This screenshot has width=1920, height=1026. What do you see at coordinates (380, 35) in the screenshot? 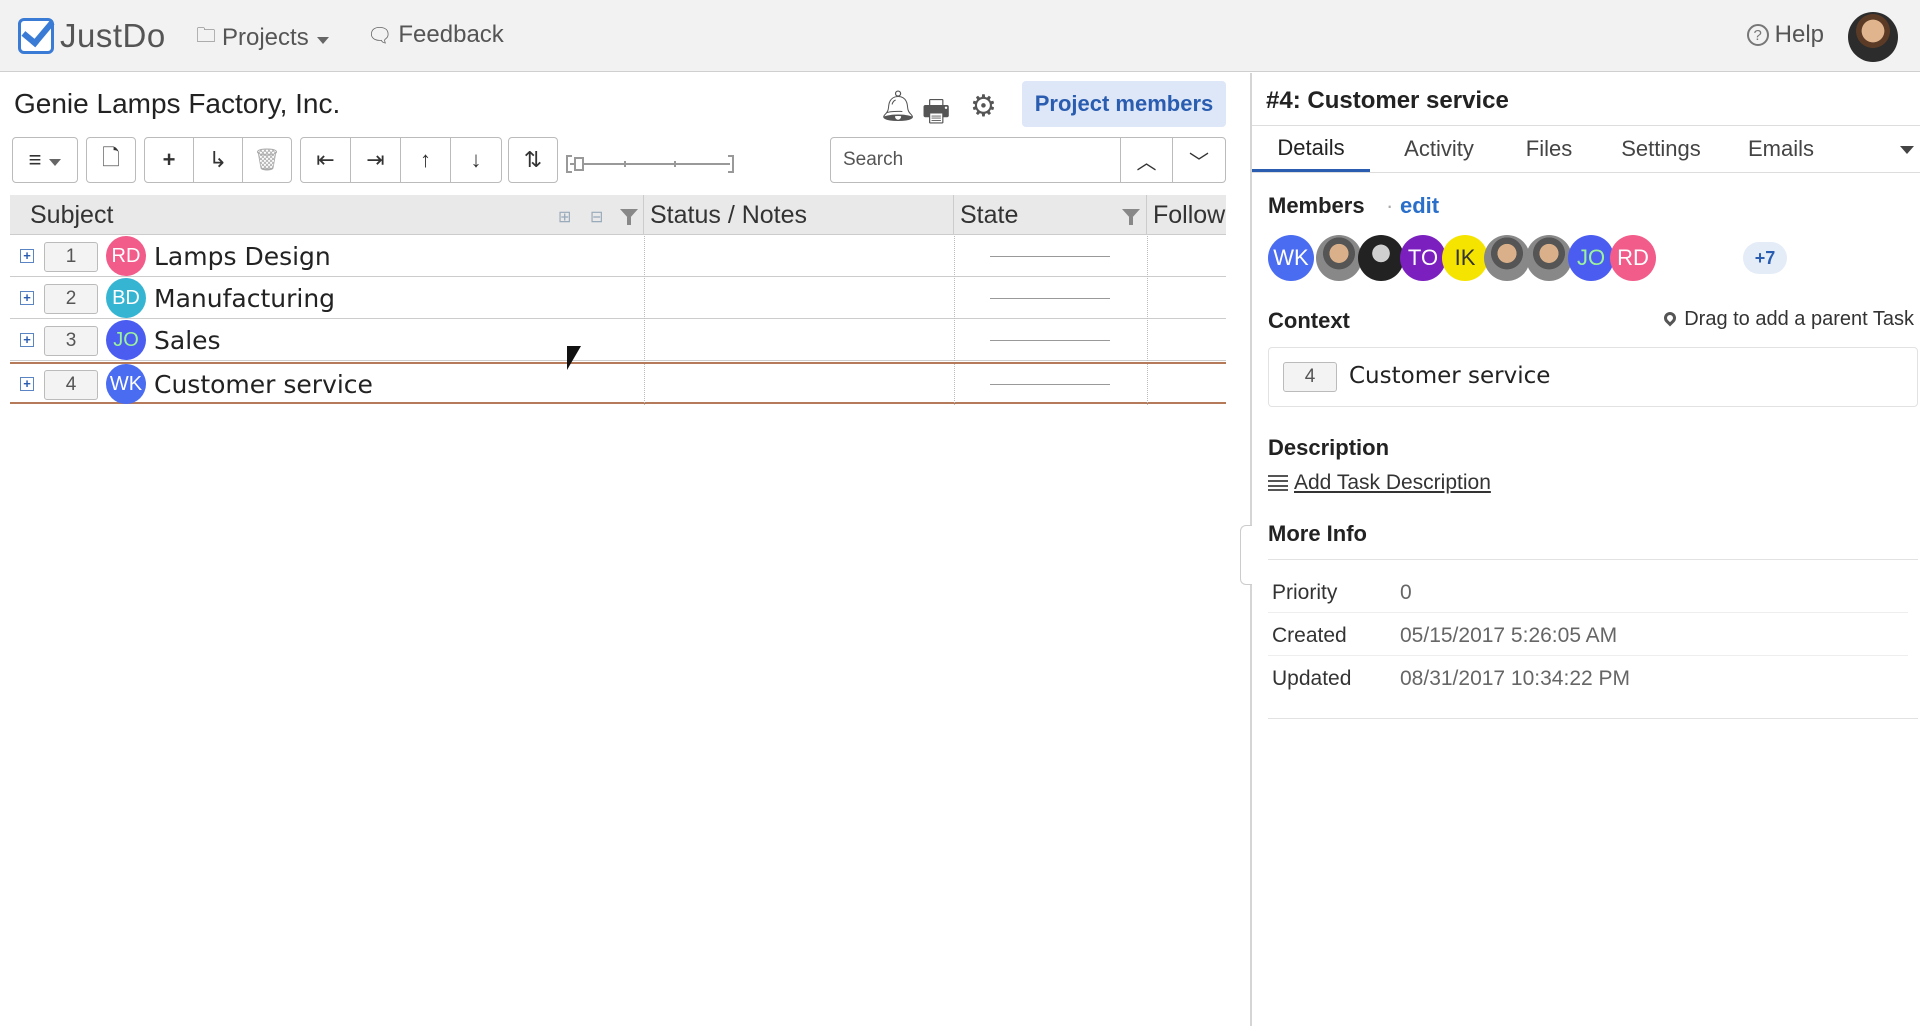
I see `comment-icon: 🗨` at bounding box center [380, 35].